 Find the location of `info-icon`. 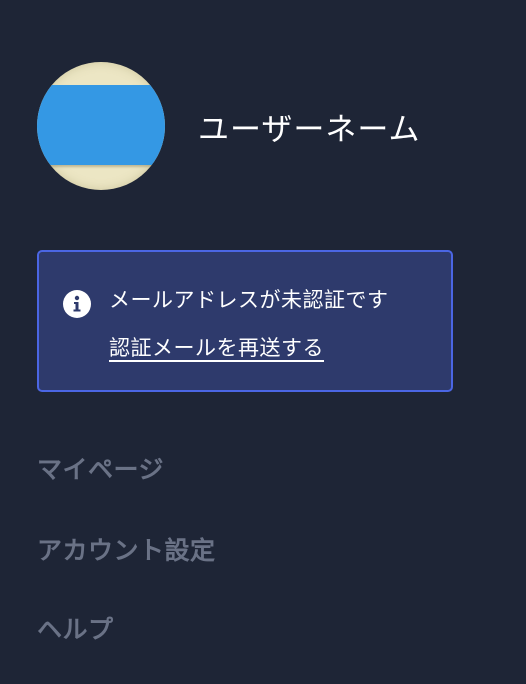

info-icon is located at coordinates (77, 304).